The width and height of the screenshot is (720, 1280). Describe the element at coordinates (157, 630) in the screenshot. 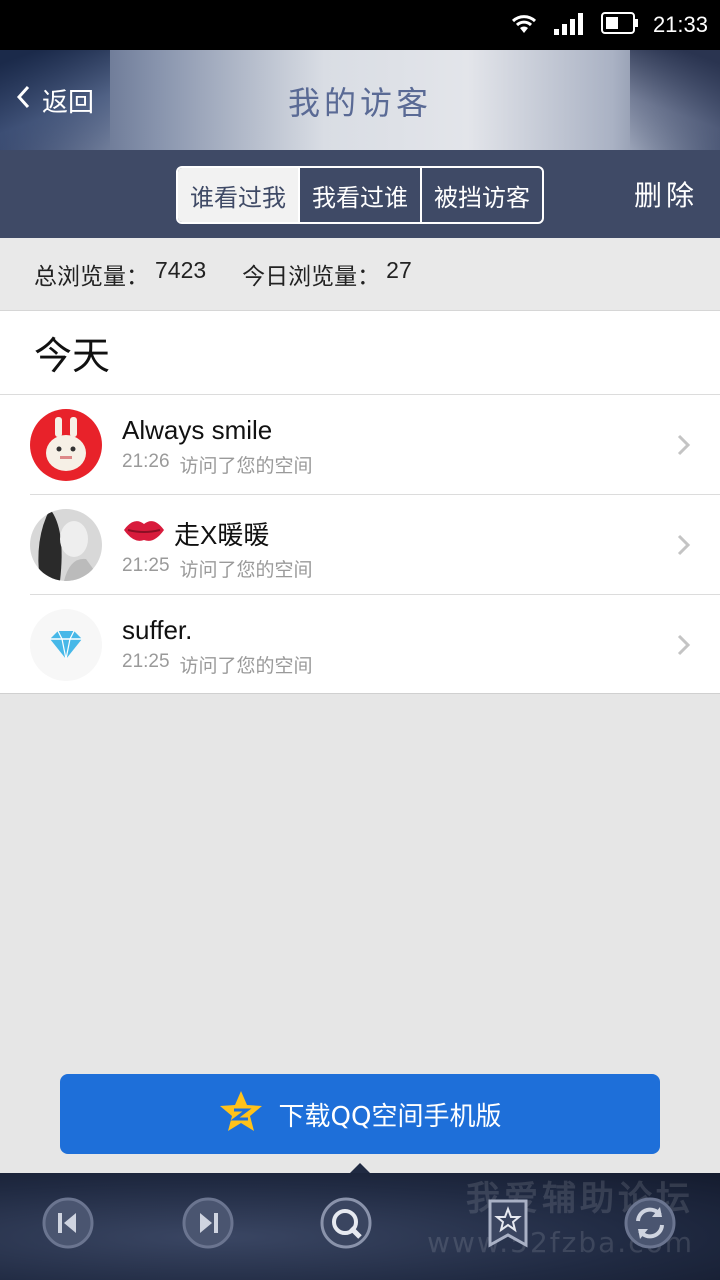

I see `visitor-name: suffer.` at that location.